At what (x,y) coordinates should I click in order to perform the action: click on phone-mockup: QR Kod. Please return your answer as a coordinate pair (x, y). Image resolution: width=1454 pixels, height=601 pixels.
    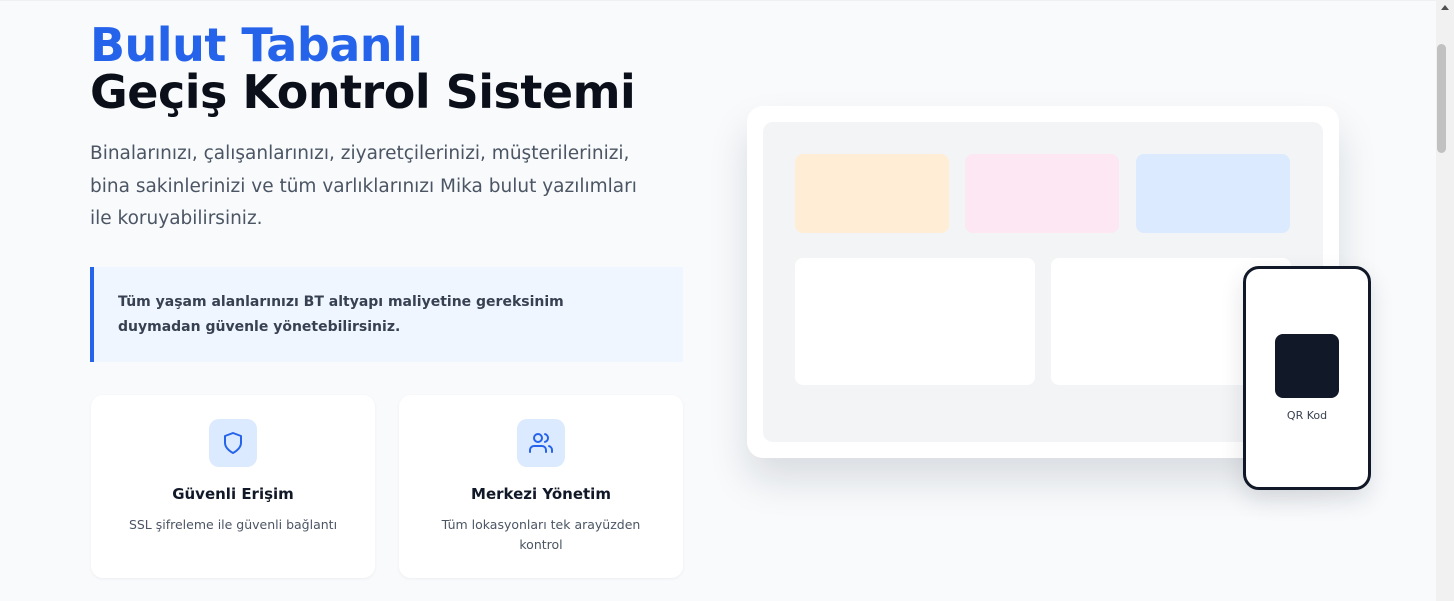
    Looking at the image, I should click on (1307, 378).